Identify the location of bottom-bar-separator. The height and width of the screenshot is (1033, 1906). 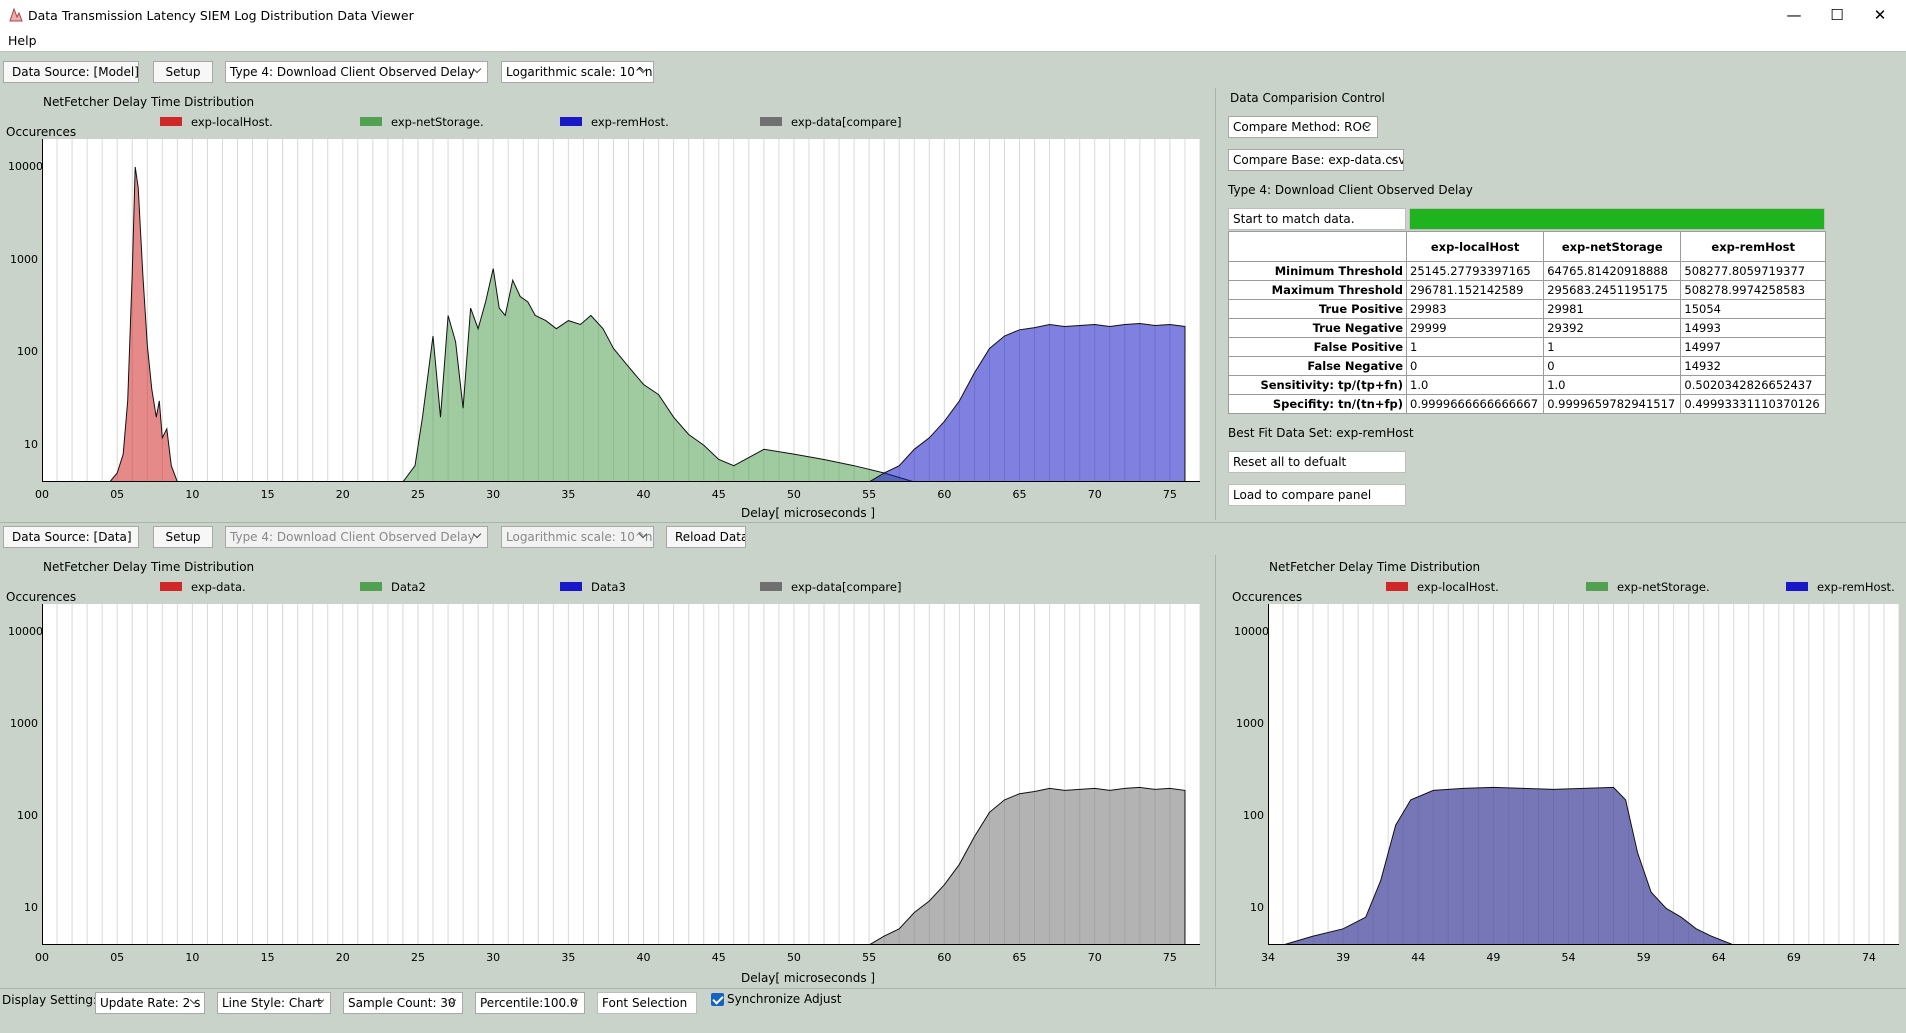
(953, 988).